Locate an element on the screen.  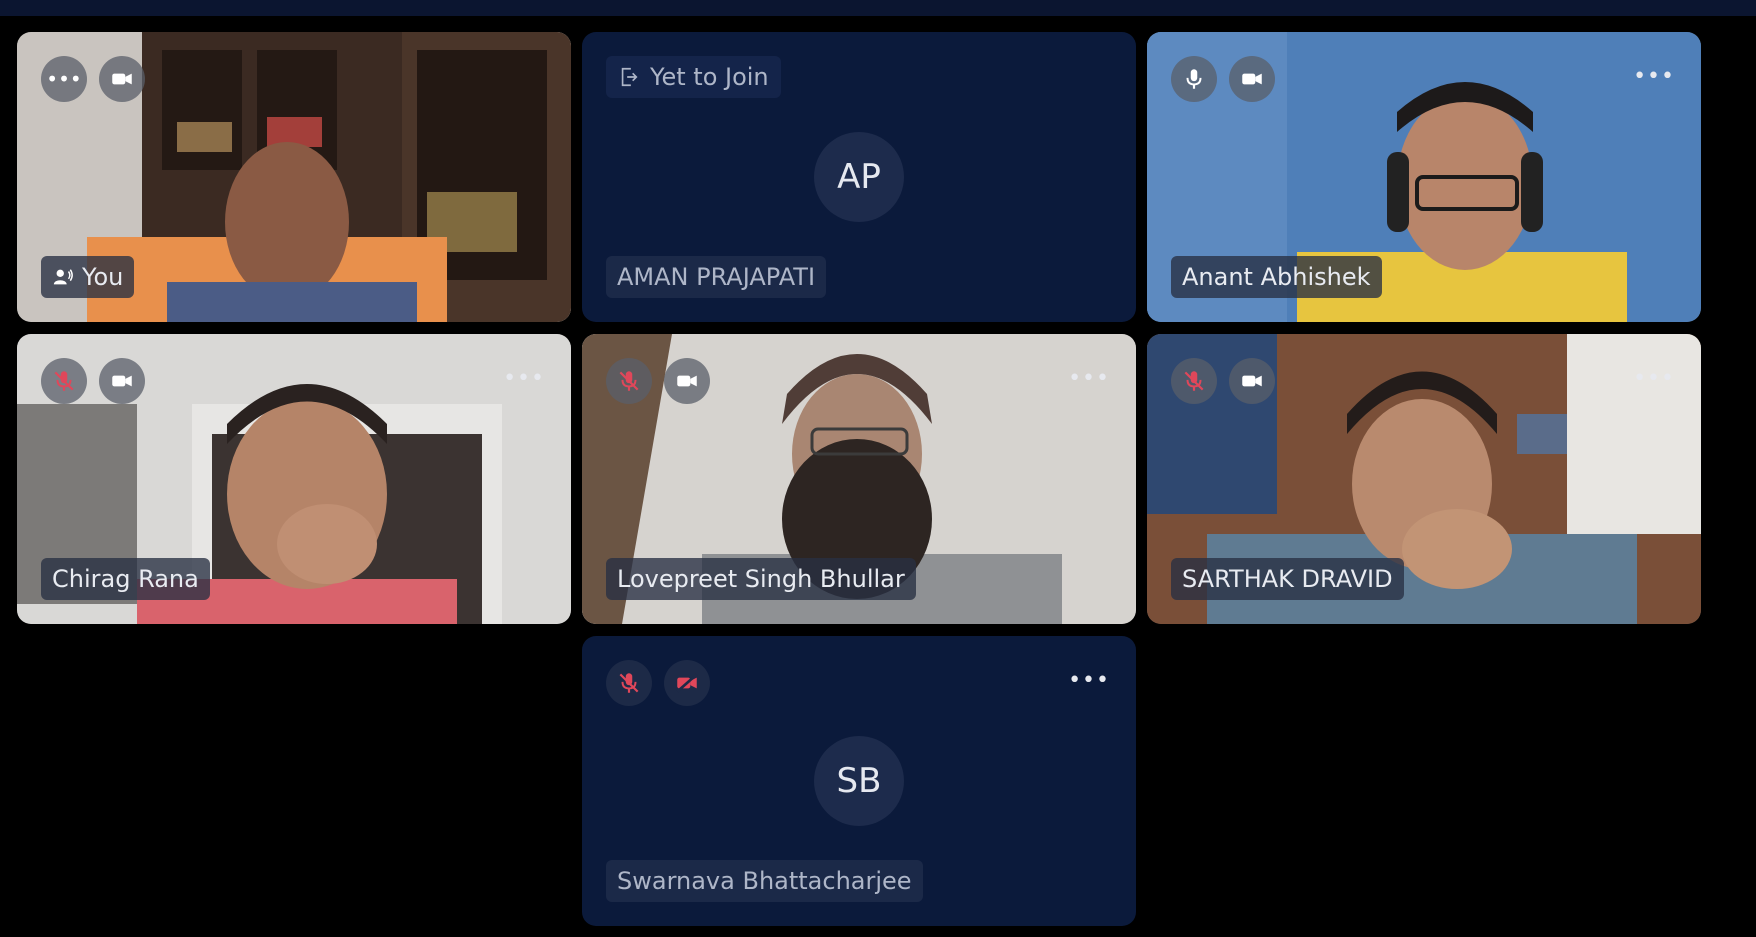
participant-name: SARTHAK DRAVID is located at coordinates (1287, 579).